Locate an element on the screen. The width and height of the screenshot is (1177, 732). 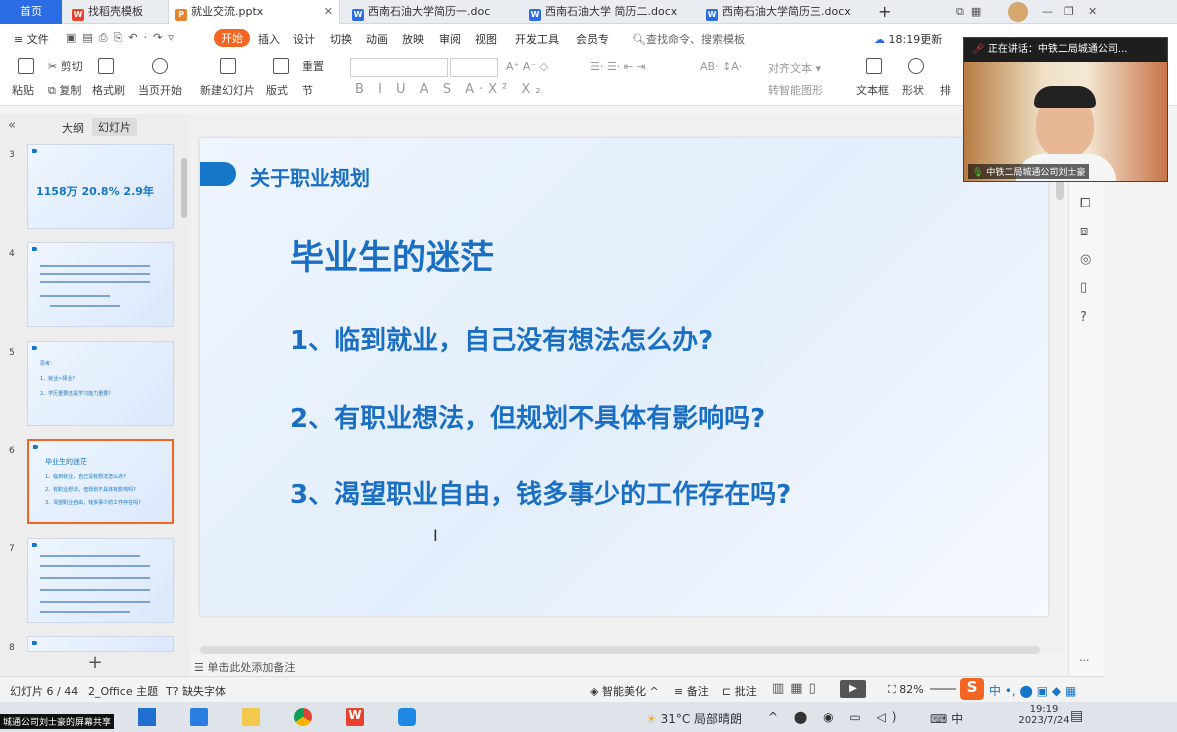
menu-insert: 插入 is located at coordinates (269, 39).